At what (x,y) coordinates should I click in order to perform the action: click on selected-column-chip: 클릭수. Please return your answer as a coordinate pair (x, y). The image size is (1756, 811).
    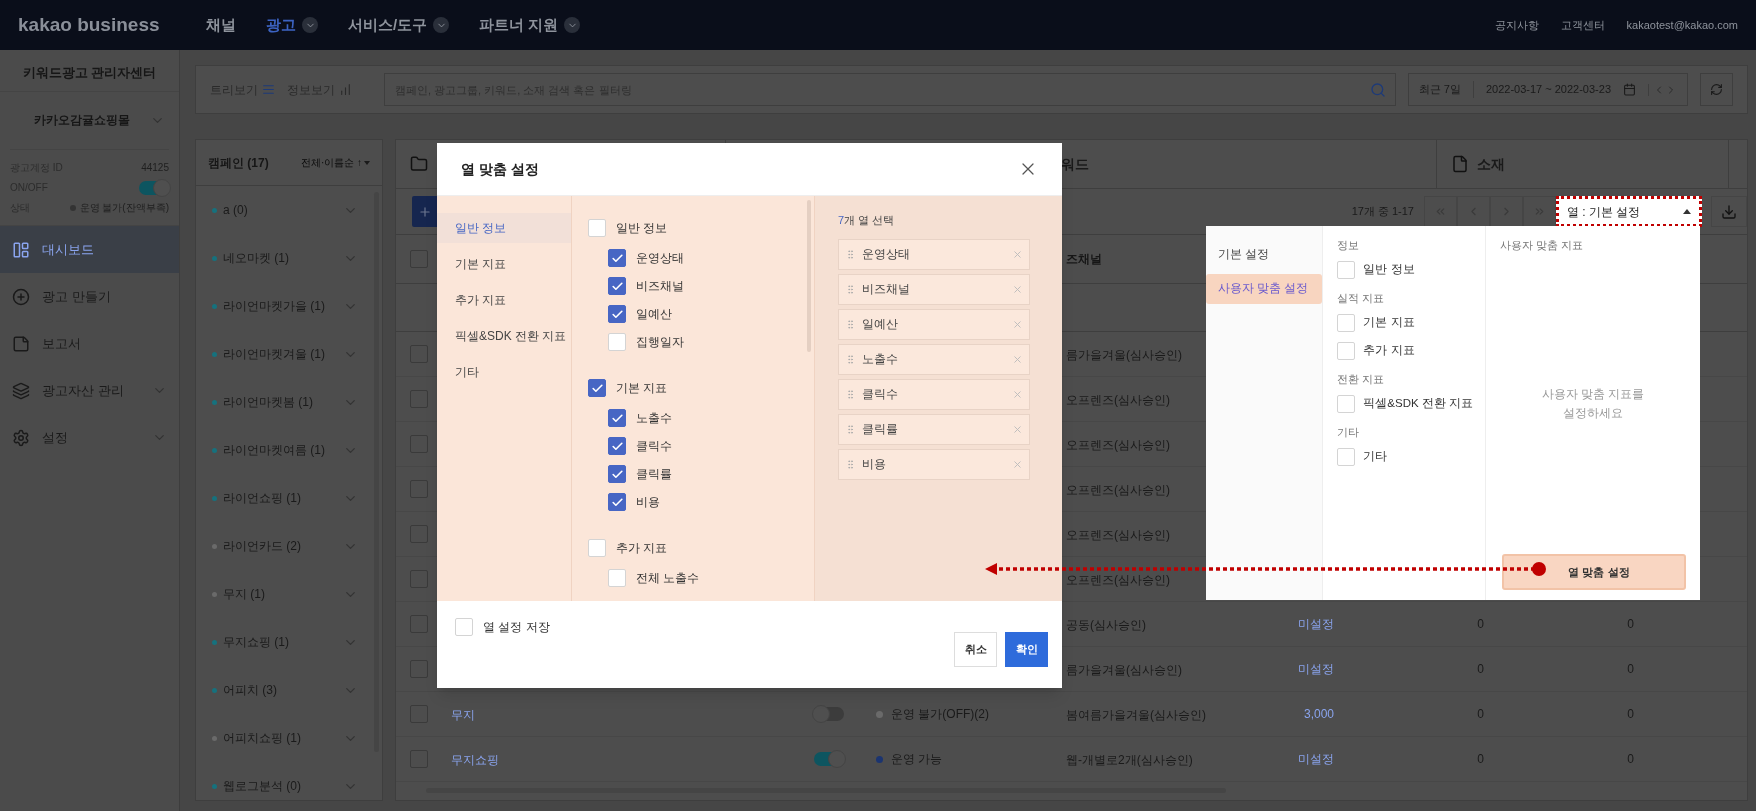
    Looking at the image, I should click on (934, 394).